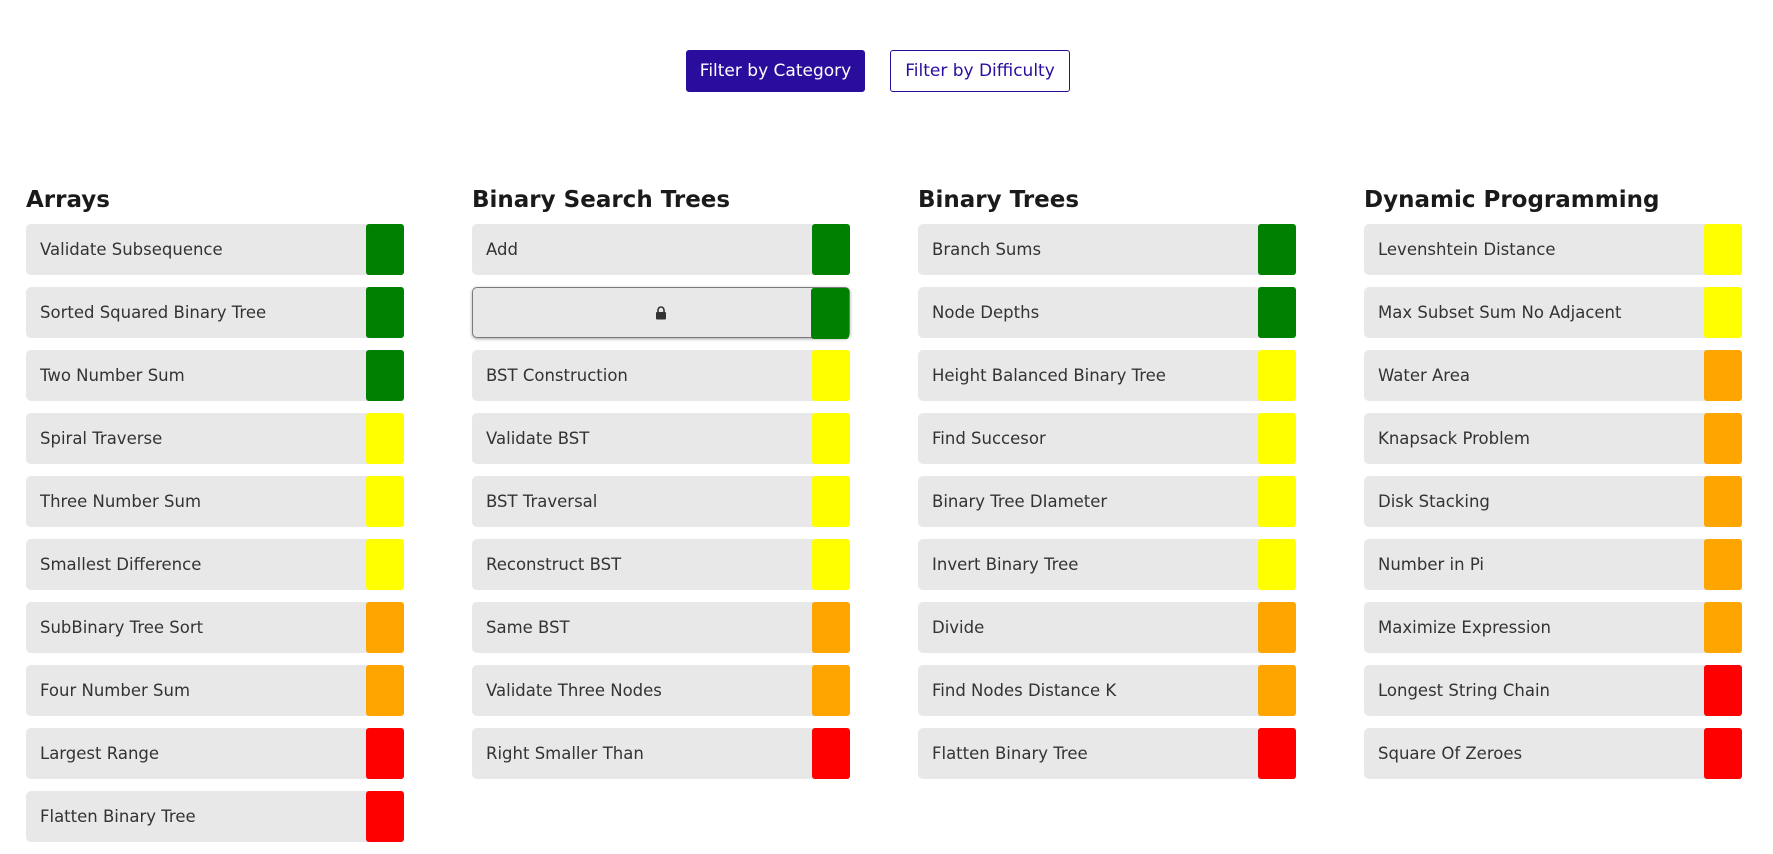  Describe the element at coordinates (1553, 375) in the screenshot. I see `problem-item: Water Area` at that location.